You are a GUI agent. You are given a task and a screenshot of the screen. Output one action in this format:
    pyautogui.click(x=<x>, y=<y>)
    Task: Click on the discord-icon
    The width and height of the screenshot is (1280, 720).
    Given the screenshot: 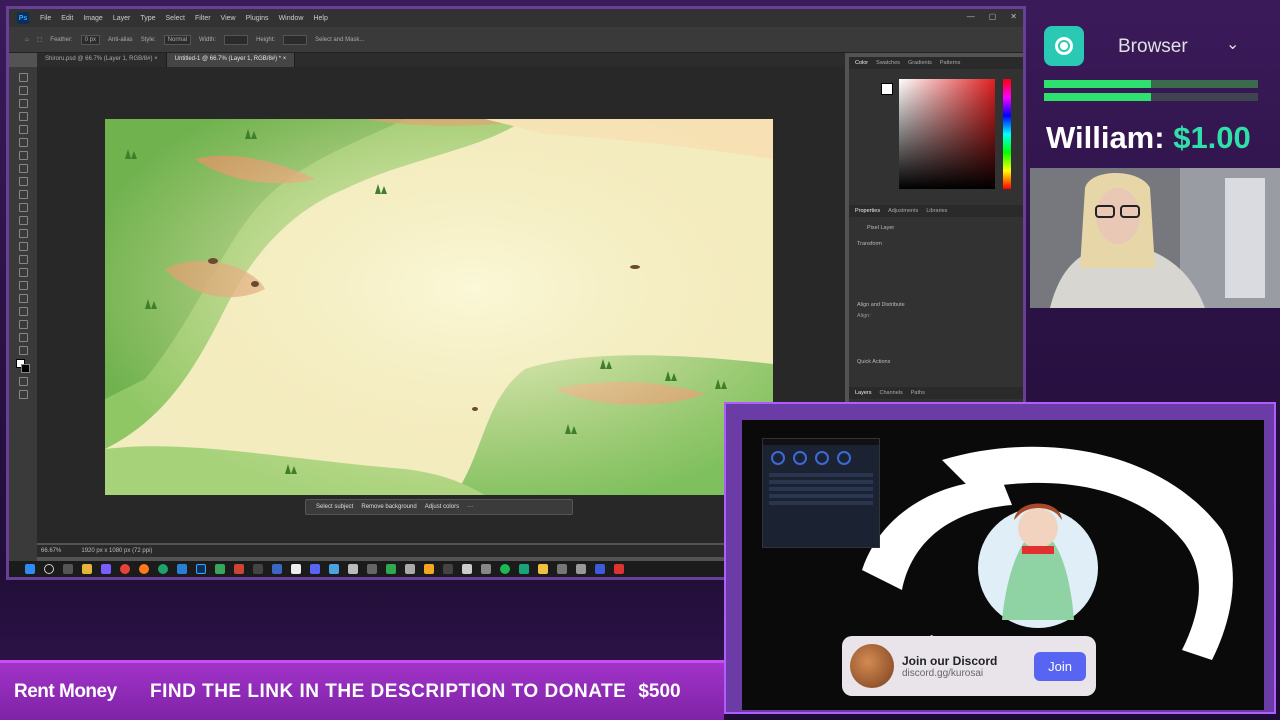 What is the action you would take?
    pyautogui.click(x=315, y=569)
    